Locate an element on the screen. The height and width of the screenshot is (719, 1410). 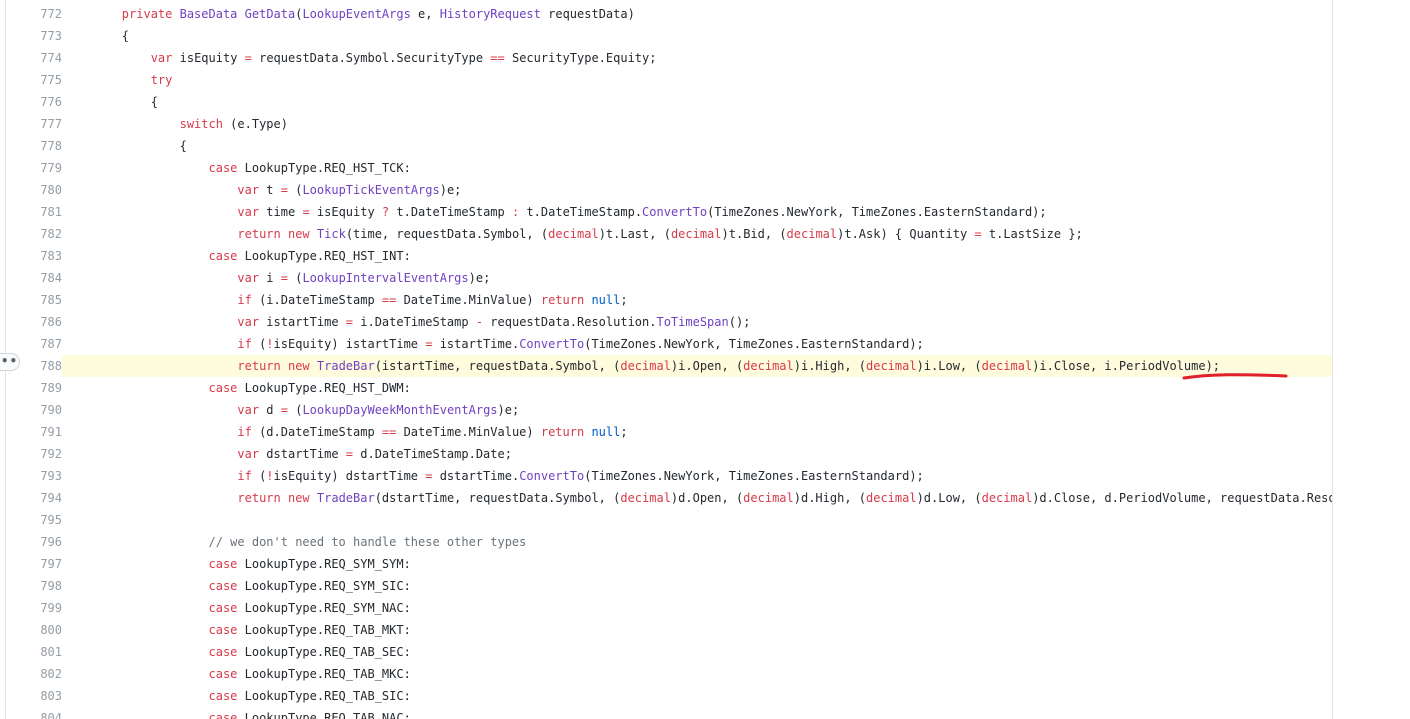
code-line: 776 { is located at coordinates (669, 102).